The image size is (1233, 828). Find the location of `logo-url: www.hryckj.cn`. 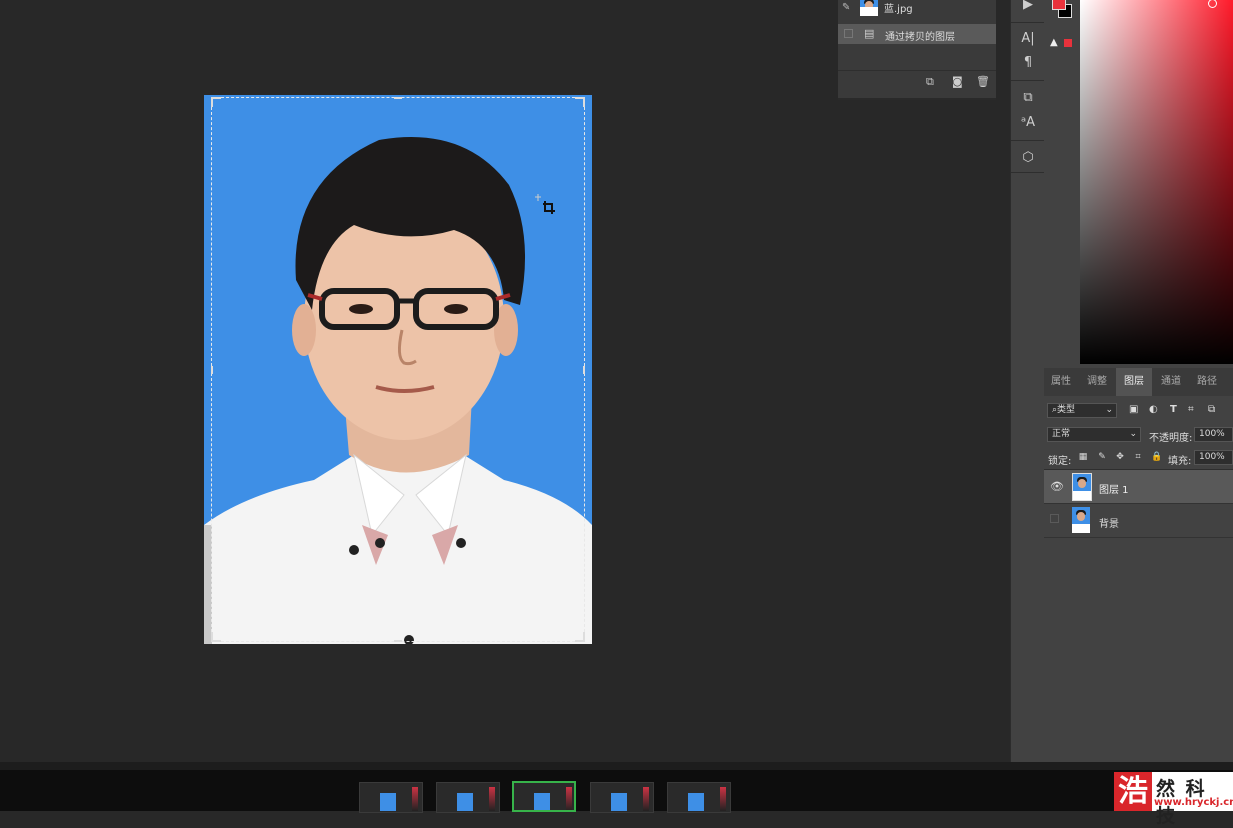

logo-url: www.hryckj.cn is located at coordinates (1193, 802).